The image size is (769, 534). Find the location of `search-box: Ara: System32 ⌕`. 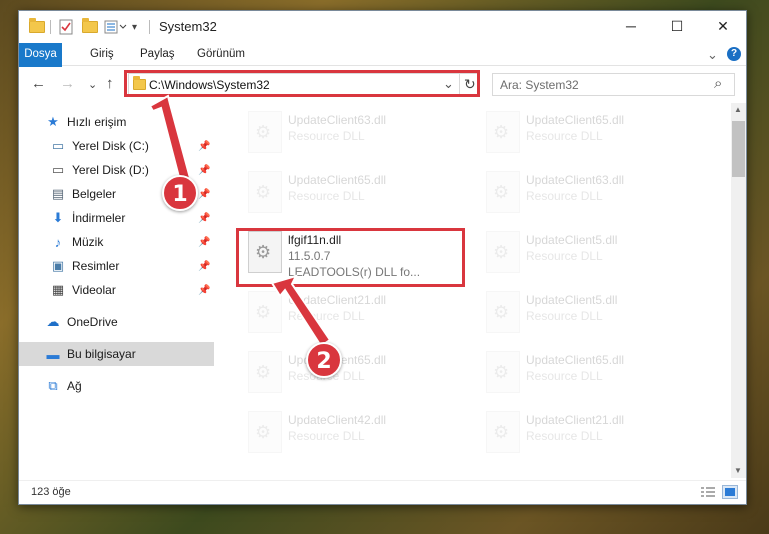

search-box: Ara: System32 ⌕ is located at coordinates (613, 84).